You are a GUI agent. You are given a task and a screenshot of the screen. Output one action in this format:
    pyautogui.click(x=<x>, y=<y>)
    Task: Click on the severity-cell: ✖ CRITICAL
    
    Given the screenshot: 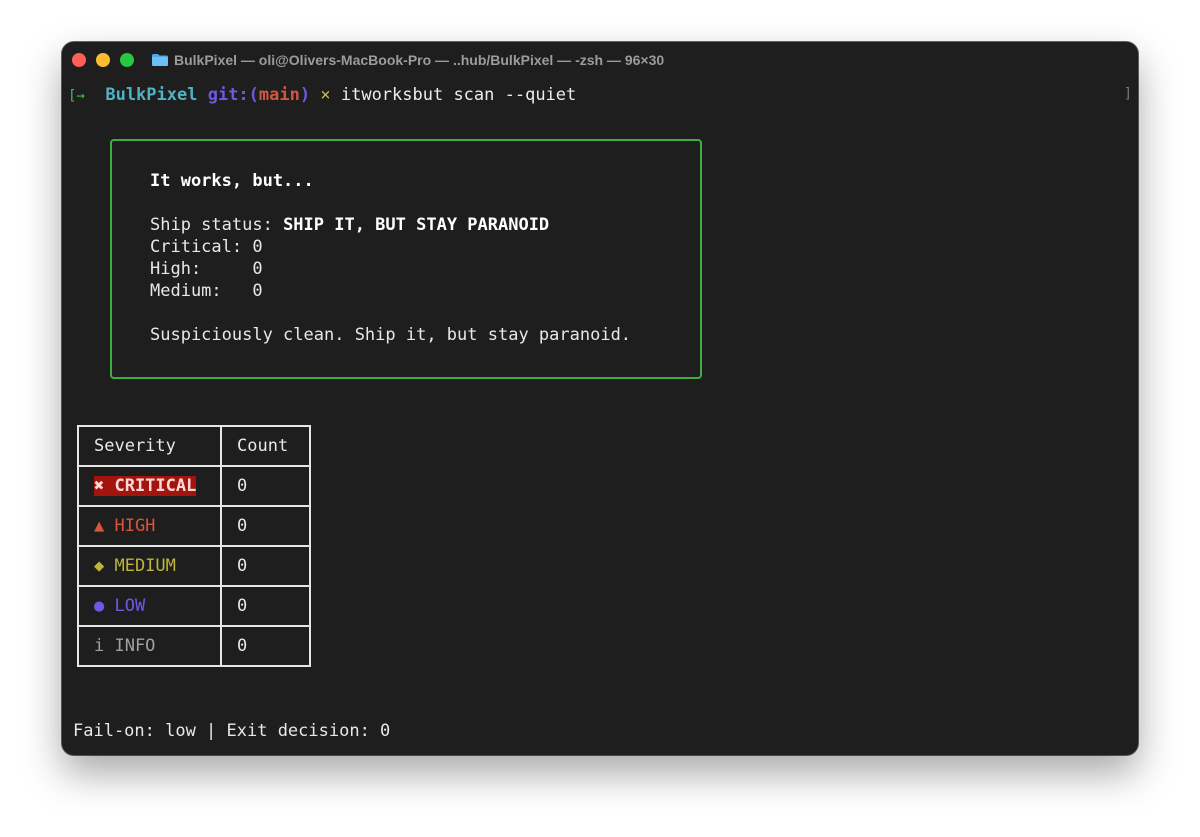 What is the action you would take?
    pyautogui.click(x=149, y=486)
    